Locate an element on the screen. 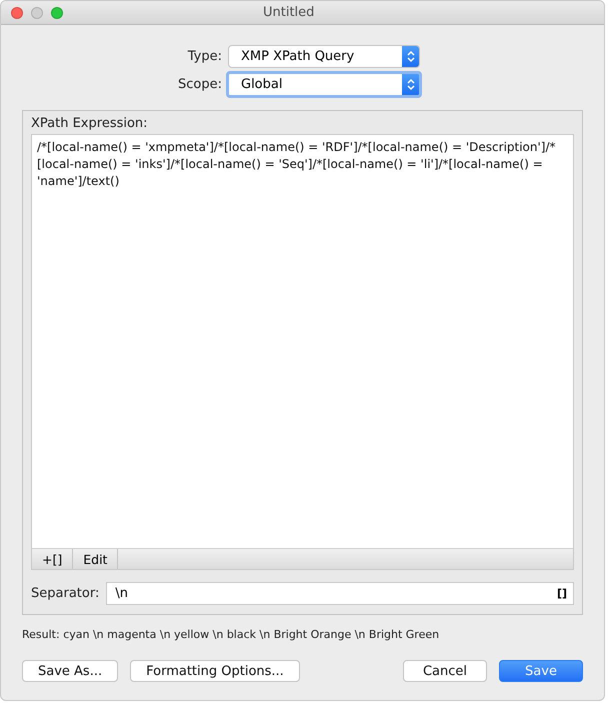 The height and width of the screenshot is (703, 609). save-button: Save is located at coordinates (541, 671).